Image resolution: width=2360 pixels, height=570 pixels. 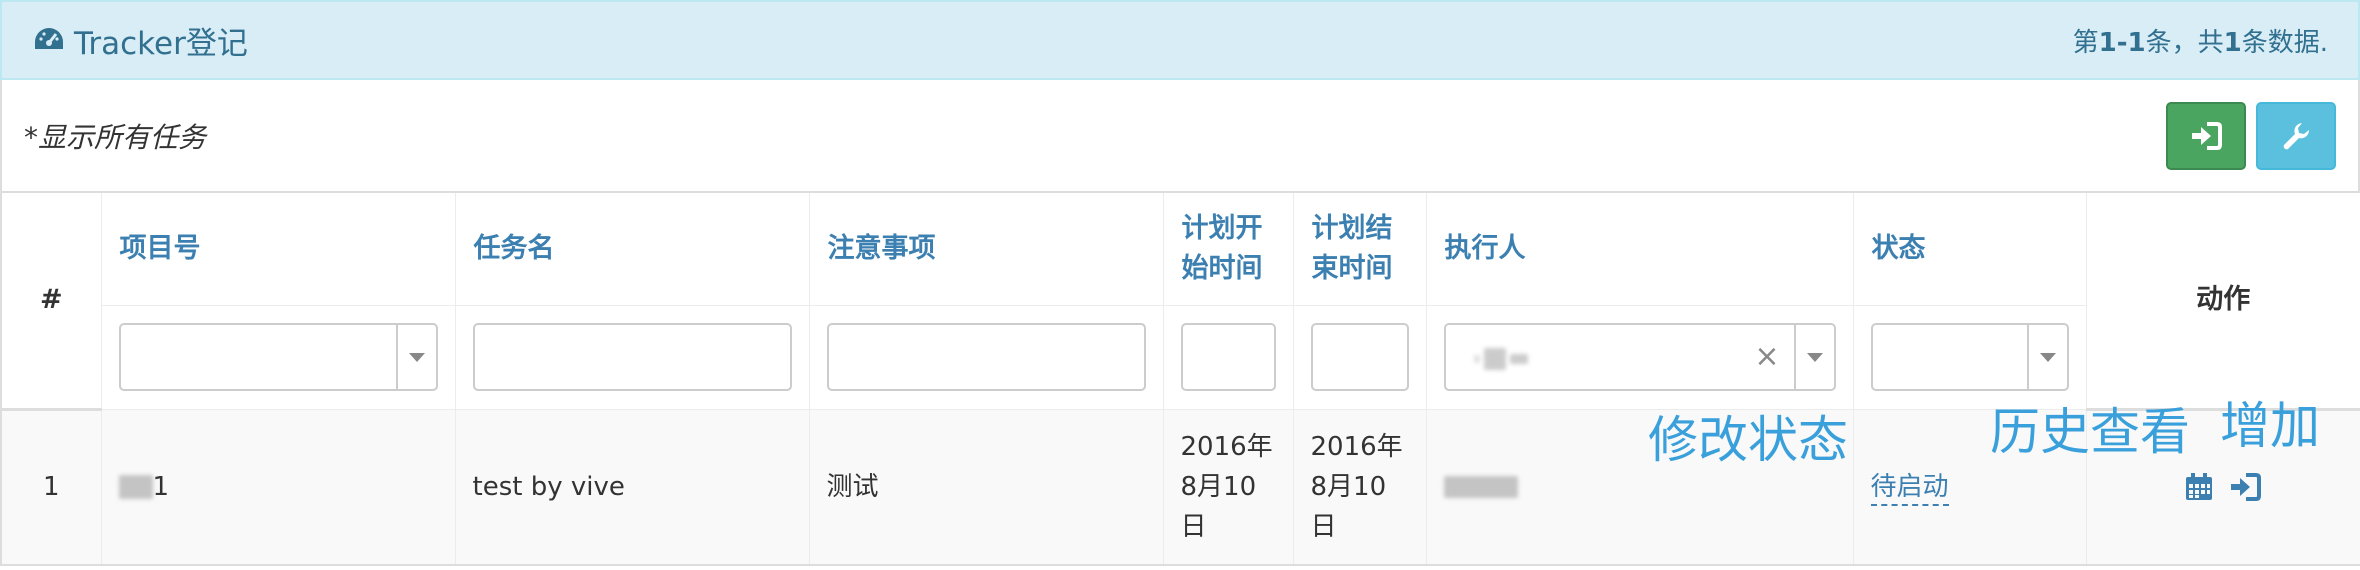 What do you see at coordinates (278, 248) in the screenshot?
I see `column-header-project: 项目号` at bounding box center [278, 248].